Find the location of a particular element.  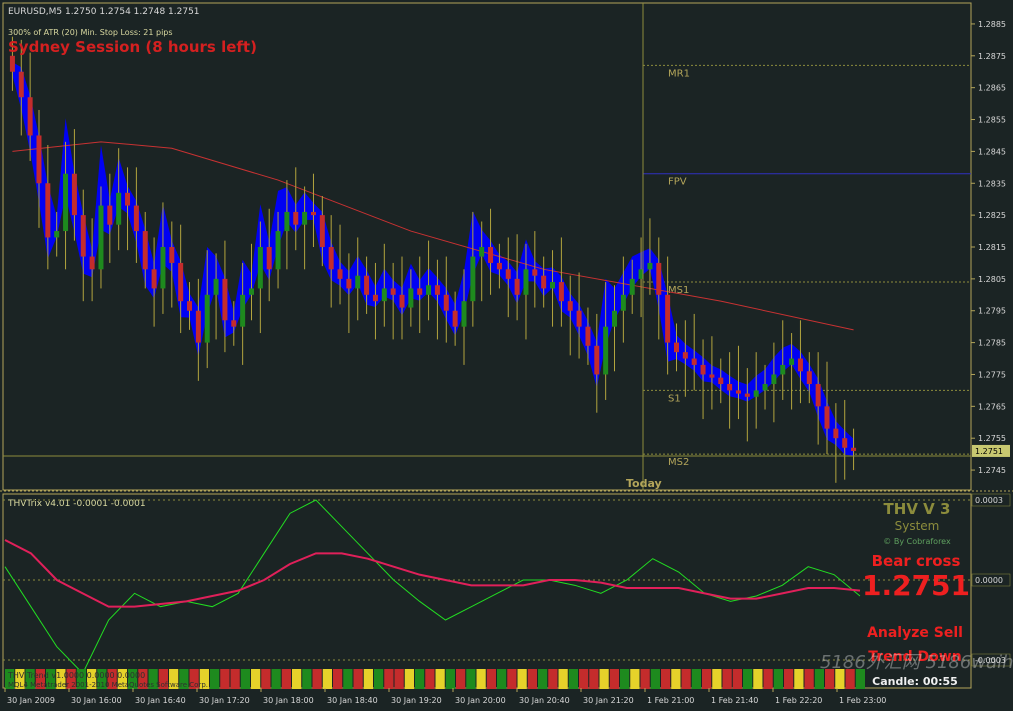

price-tick: 1.2815 is located at coordinates (992, 247).